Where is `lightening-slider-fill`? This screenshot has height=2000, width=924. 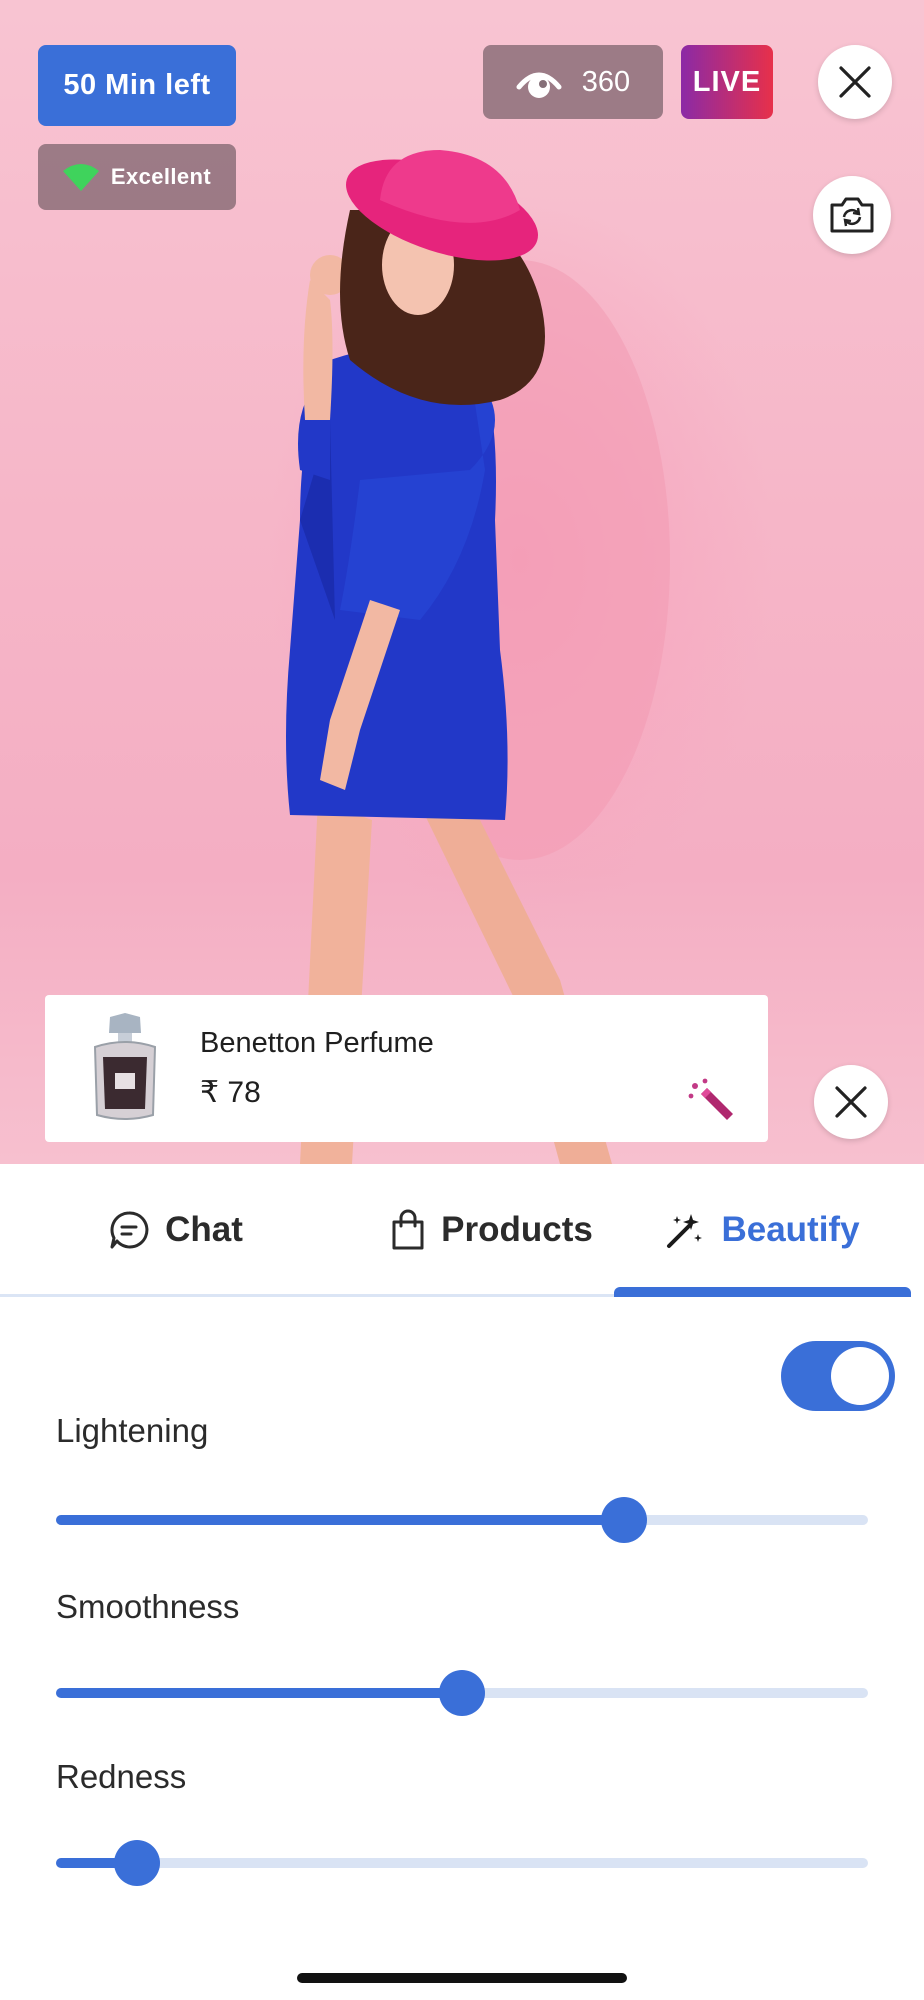 lightening-slider-fill is located at coordinates (340, 1520).